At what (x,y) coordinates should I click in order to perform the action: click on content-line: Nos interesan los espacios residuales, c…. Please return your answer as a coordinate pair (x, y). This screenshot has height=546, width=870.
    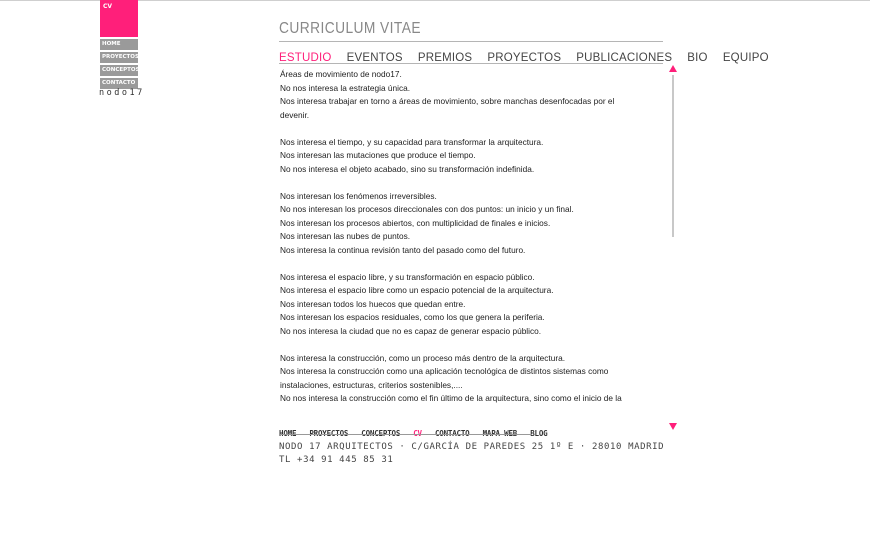
    Looking at the image, I should click on (412, 317).